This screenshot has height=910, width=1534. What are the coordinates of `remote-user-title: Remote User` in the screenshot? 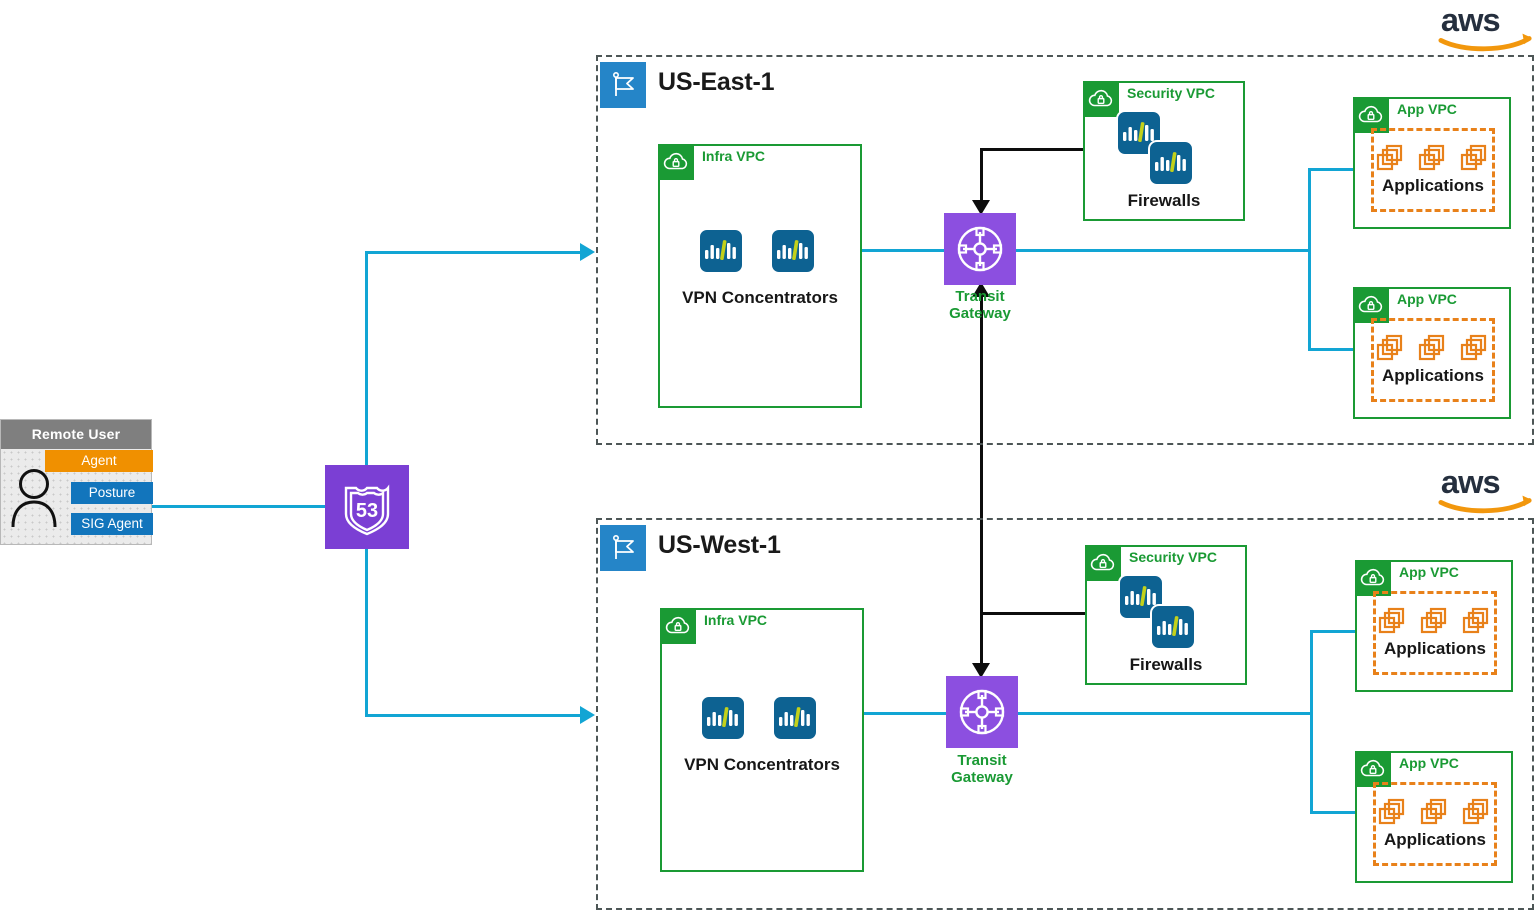 It's located at (76, 434).